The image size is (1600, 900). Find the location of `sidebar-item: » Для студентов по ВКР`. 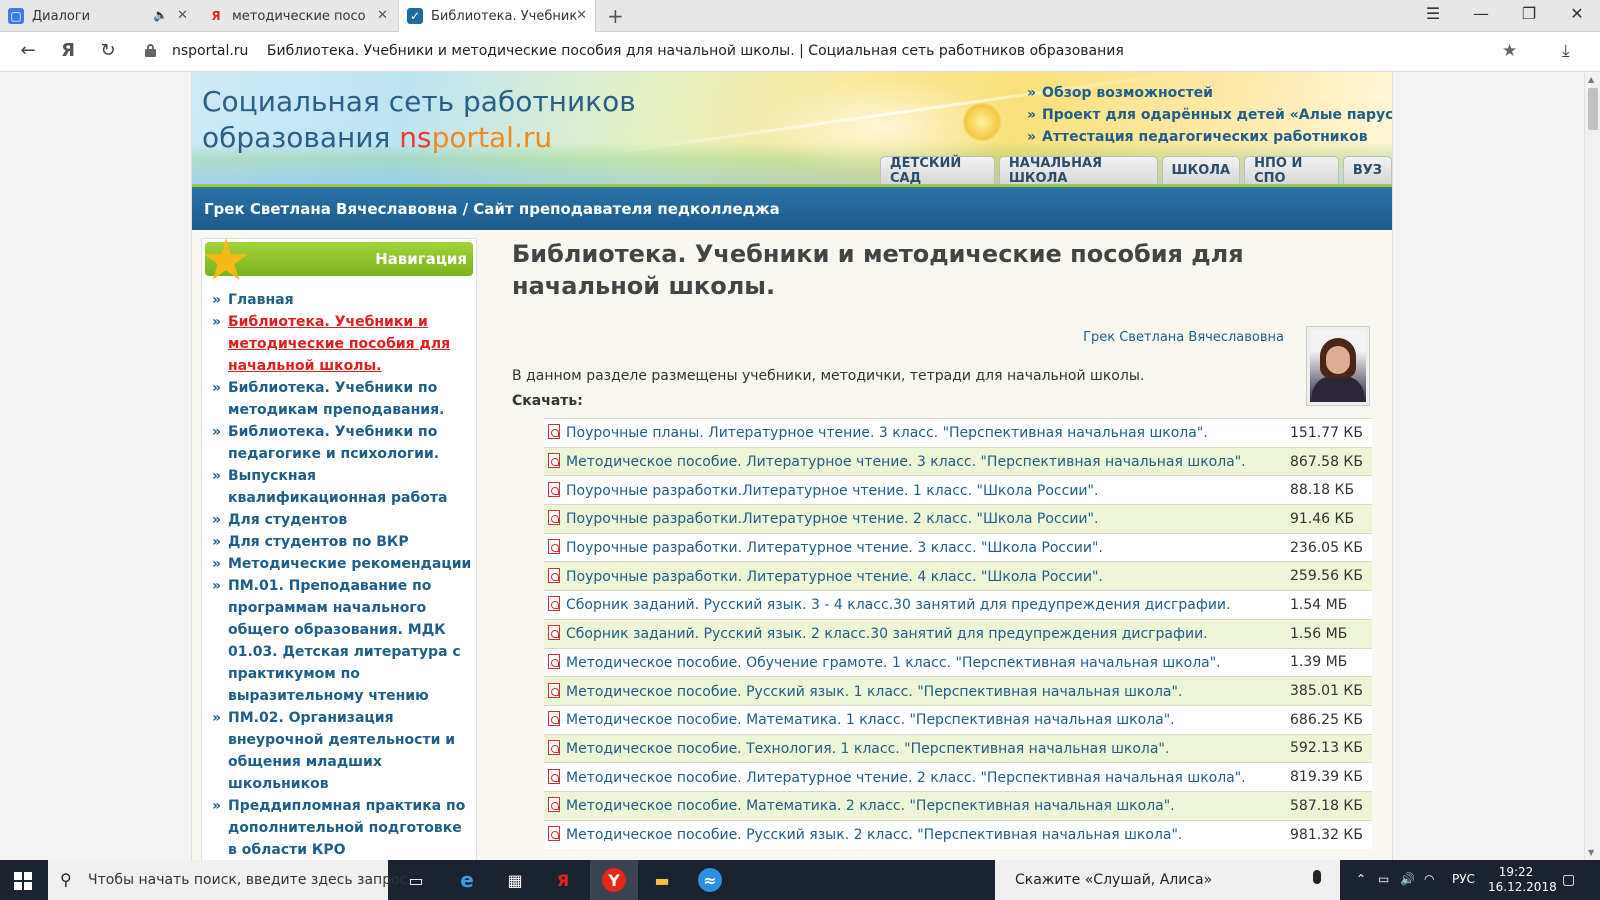

sidebar-item: » Для студентов по ВКР is located at coordinates (343, 542).